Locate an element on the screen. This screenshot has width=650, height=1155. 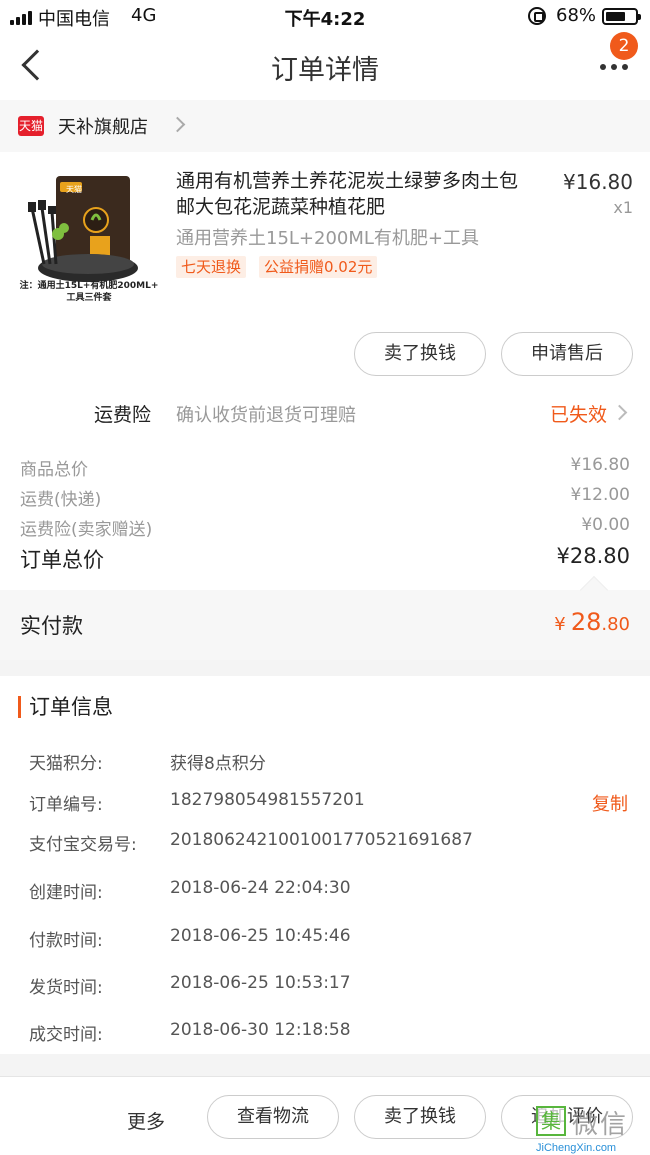
info-value-order-number: 182798054981557201 is located at coordinates (267, 800).